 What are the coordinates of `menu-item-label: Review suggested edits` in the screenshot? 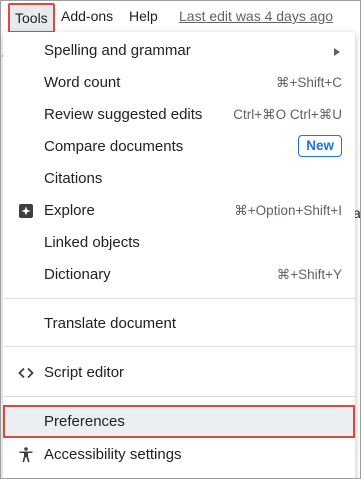 It's located at (123, 114).